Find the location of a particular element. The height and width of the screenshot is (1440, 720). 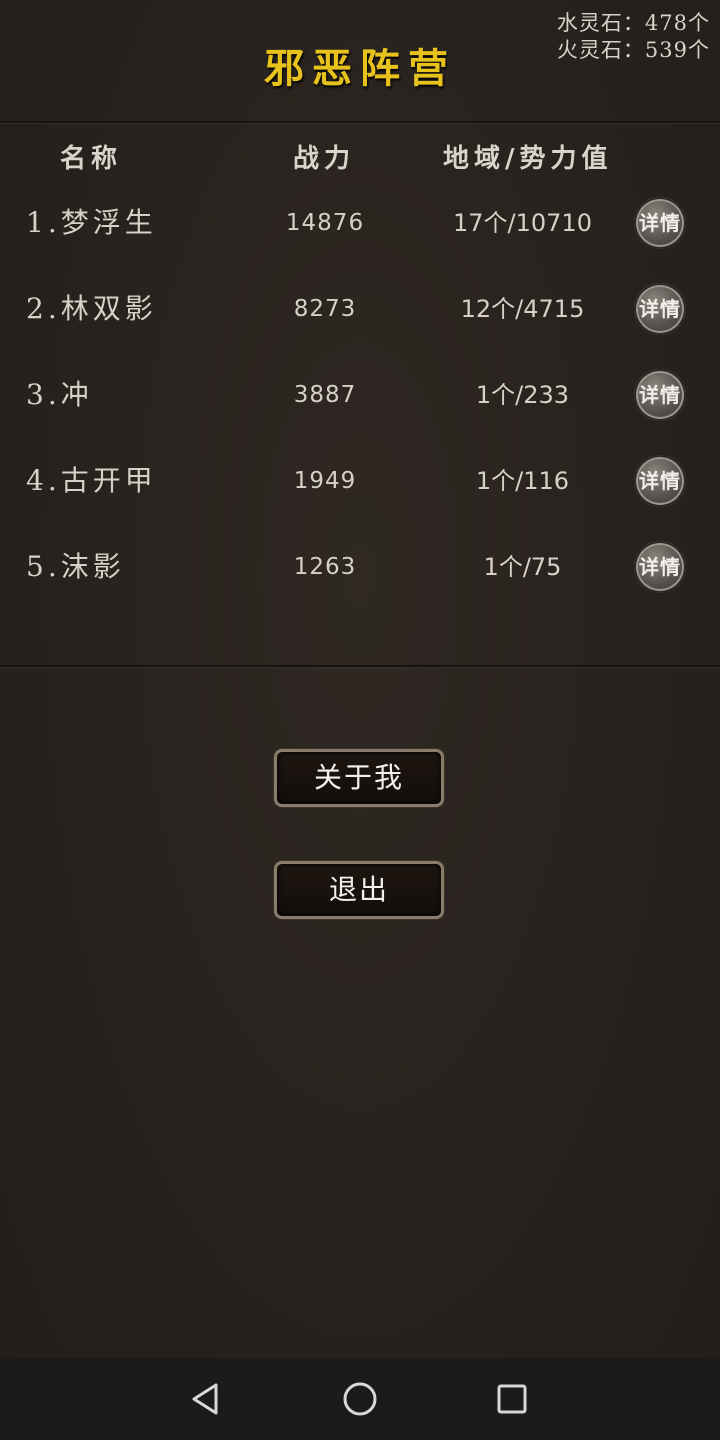

table-row: 1.梦浮生 14876 17个/10710 详情 is located at coordinates (360, 223).